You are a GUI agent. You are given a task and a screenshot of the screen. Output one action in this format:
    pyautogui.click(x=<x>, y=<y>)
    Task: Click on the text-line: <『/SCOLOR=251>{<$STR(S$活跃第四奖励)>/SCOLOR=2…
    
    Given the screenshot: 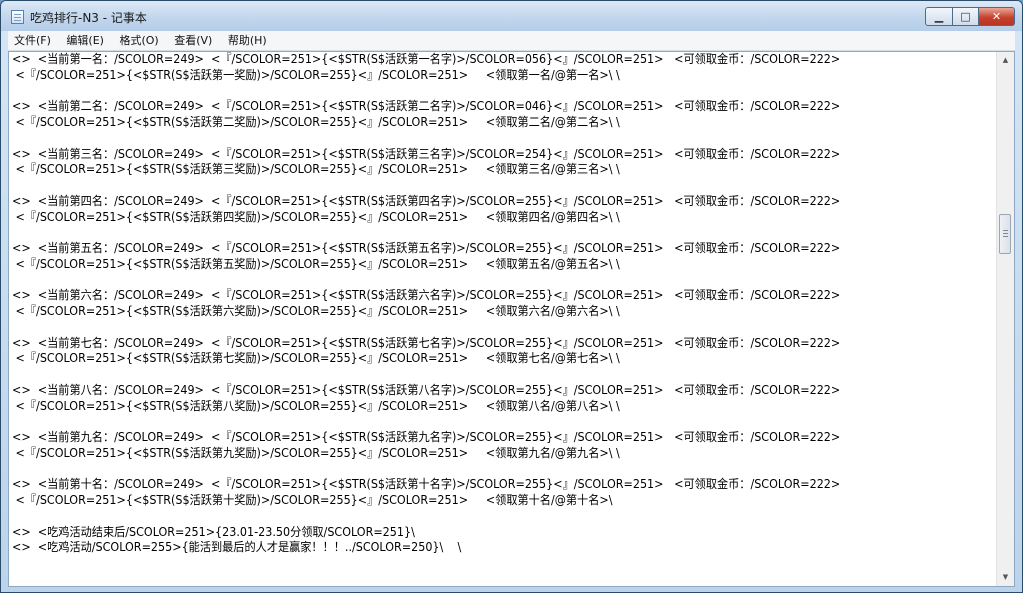 What is the action you would take?
    pyautogui.click(x=316, y=216)
    